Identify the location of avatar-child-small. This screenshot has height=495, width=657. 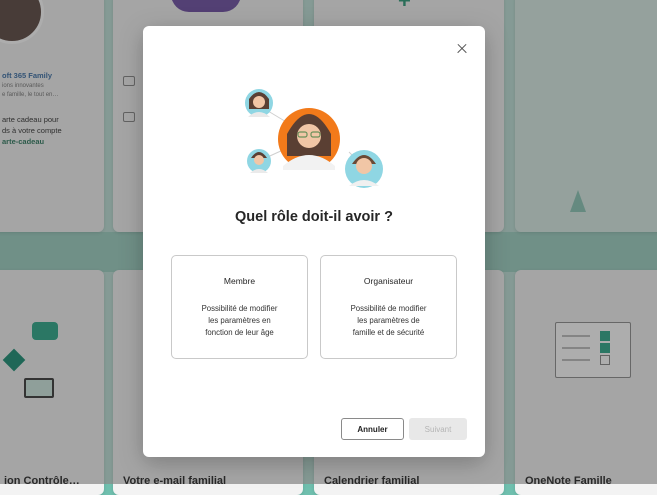
(259, 161).